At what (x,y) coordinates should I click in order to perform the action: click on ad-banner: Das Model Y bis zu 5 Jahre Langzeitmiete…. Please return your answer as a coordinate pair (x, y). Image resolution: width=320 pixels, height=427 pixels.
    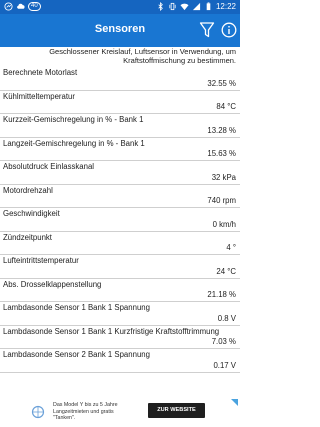
    Looking at the image, I should click on (120, 412).